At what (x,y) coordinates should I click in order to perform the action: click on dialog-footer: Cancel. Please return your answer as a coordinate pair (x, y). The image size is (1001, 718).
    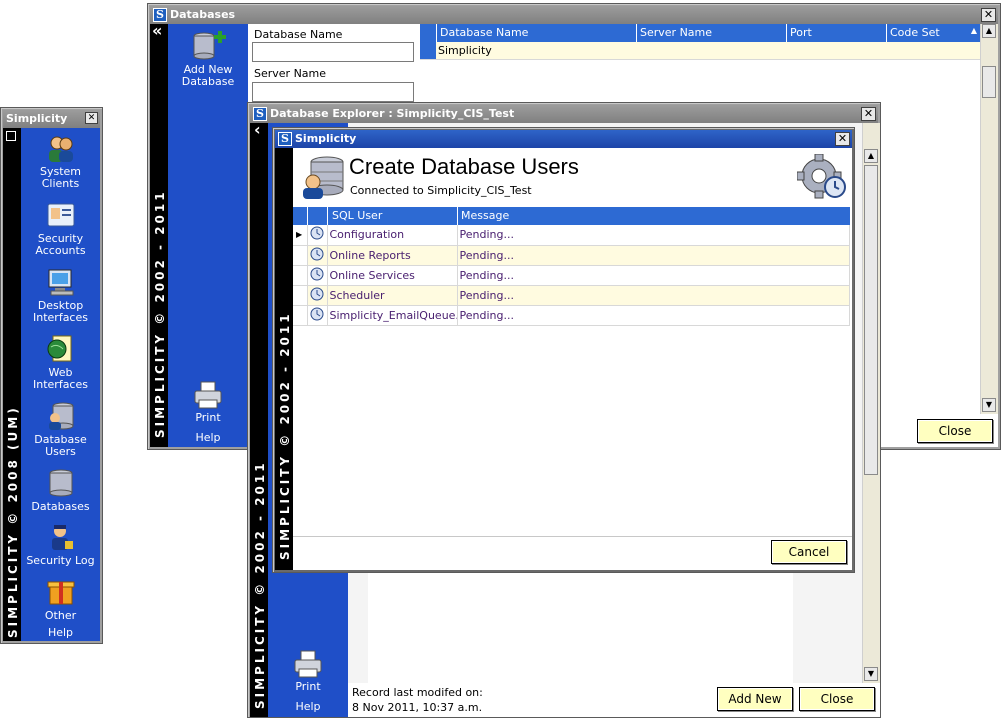
    Looking at the image, I should click on (572, 553).